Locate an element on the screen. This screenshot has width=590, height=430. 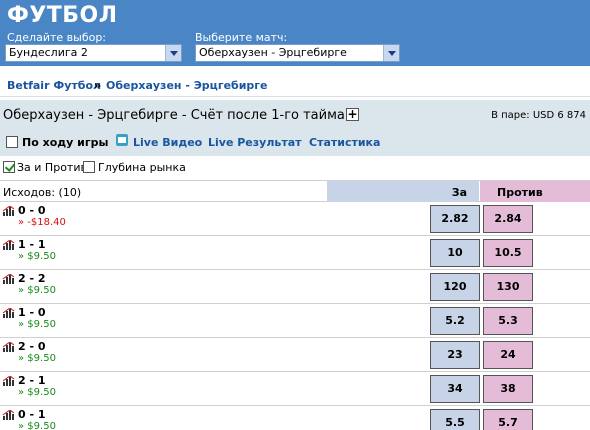
inplay-label: По ходу игры is located at coordinates (65, 142).